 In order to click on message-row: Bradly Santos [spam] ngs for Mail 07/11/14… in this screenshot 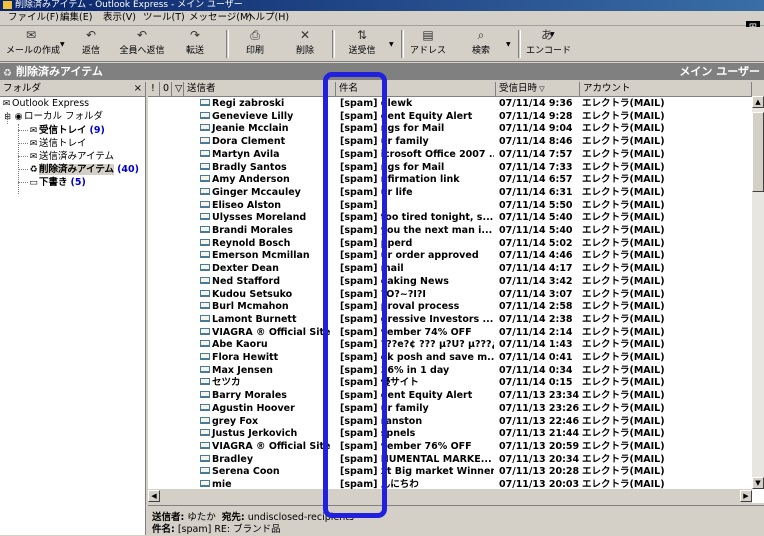, I will do `click(450, 168)`.